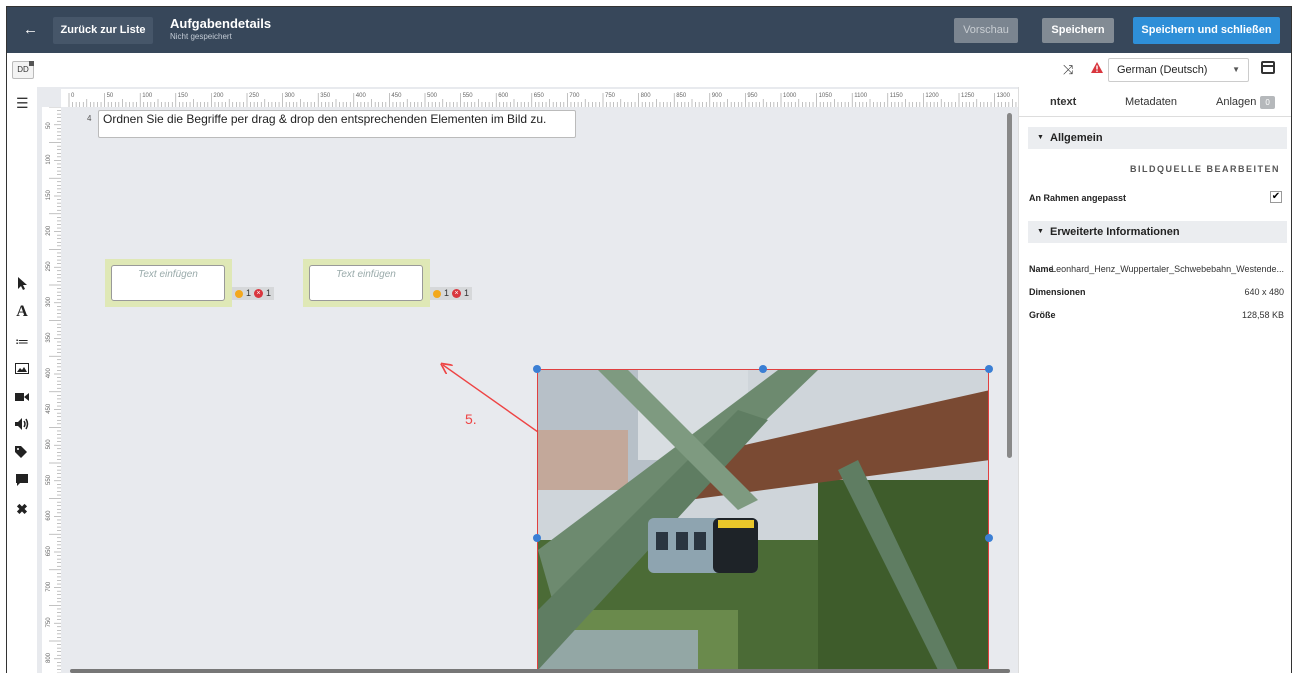 The width and height of the screenshot is (1298, 673). Describe the element at coordinates (1078, 198) in the screenshot. I see `fit-to-frame-label: An Rahmen angepasst` at that location.